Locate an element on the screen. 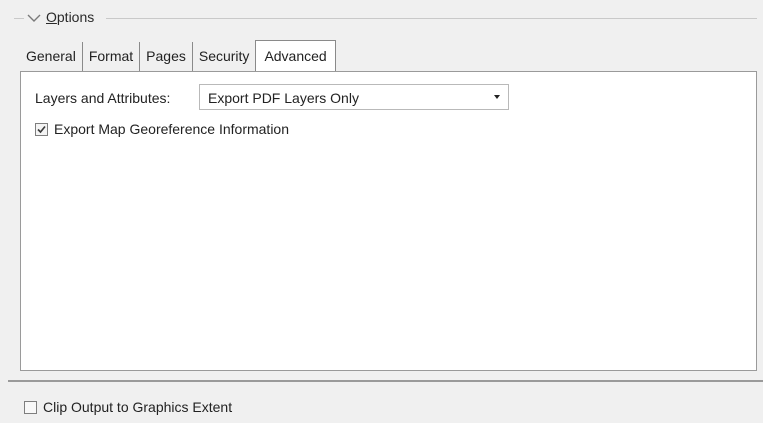 This screenshot has height=423, width=763. checkmark-icon is located at coordinates (41, 129).